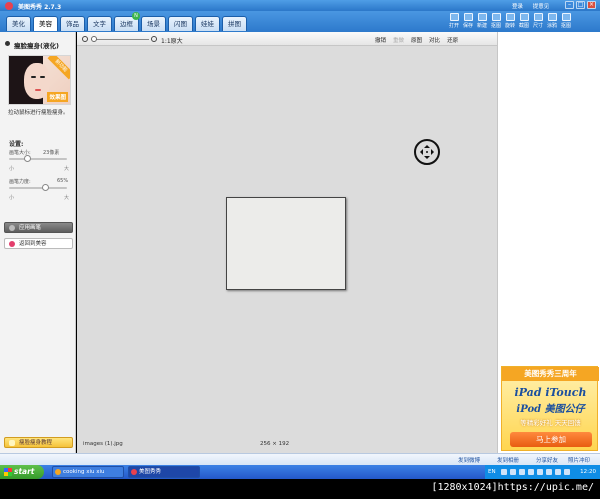 Image resolution: width=600 pixels, height=499 pixels. What do you see at coordinates (517, 7) in the screenshot?
I see `login-link: 登录` at bounding box center [517, 7].